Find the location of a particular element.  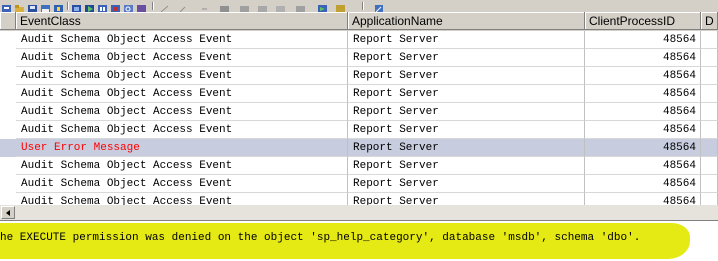

scroll-left-button is located at coordinates (8, 212).